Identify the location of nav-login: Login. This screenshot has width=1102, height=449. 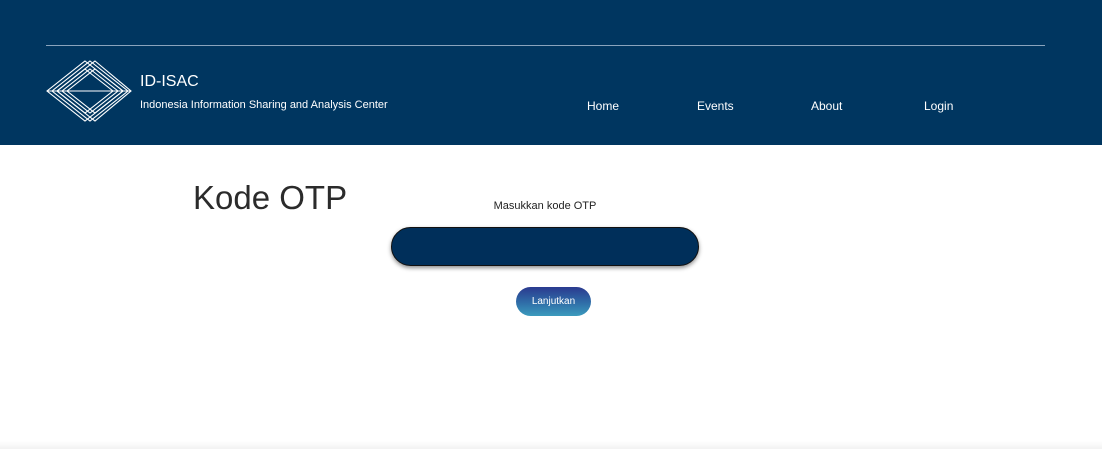
(938, 106).